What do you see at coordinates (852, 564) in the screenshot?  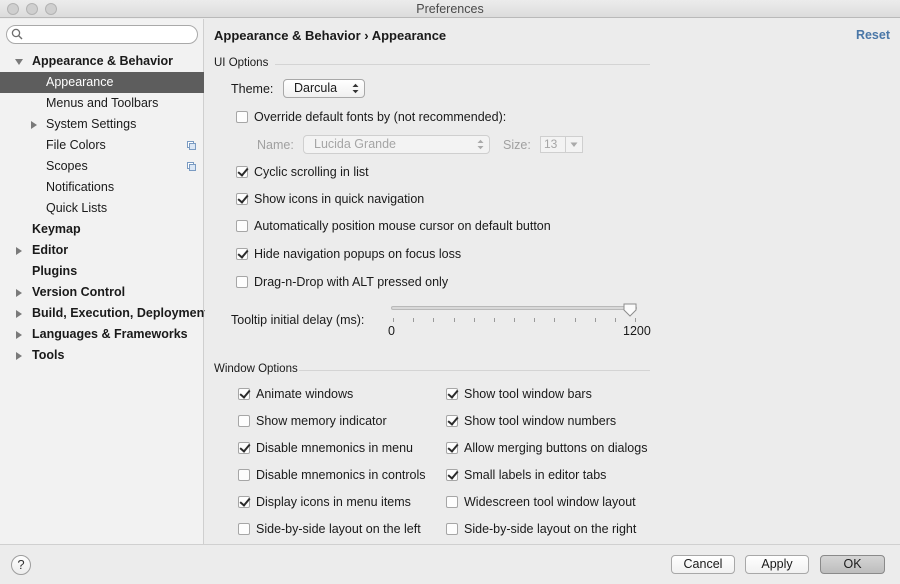 I see `ok-button: OK` at bounding box center [852, 564].